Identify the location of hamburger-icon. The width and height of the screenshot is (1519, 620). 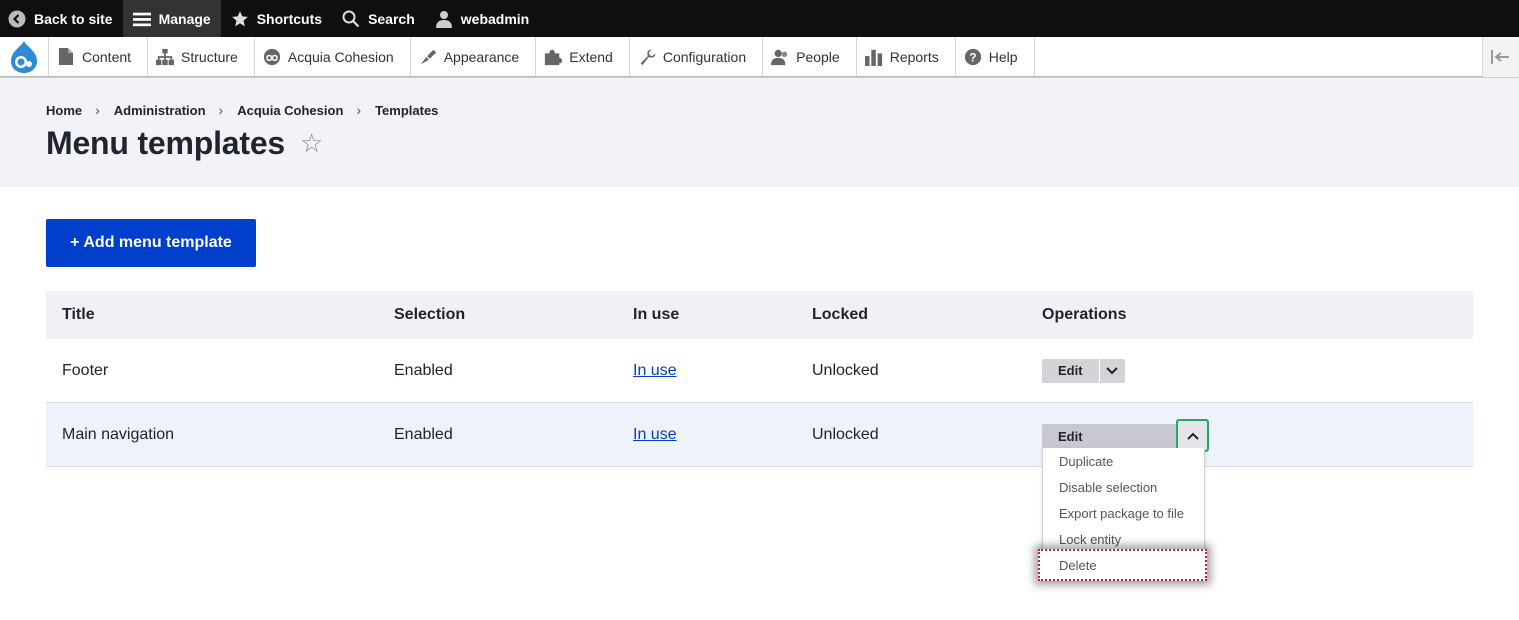
(141, 19).